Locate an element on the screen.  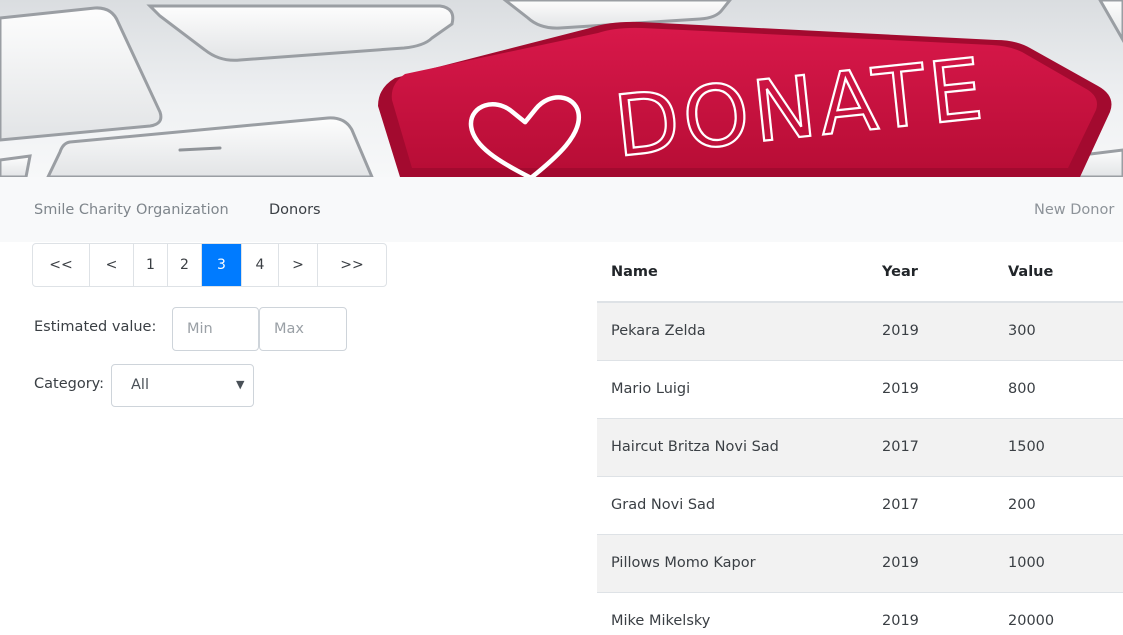
table-row: Pekara Zelda 2019 300 is located at coordinates (860, 330).